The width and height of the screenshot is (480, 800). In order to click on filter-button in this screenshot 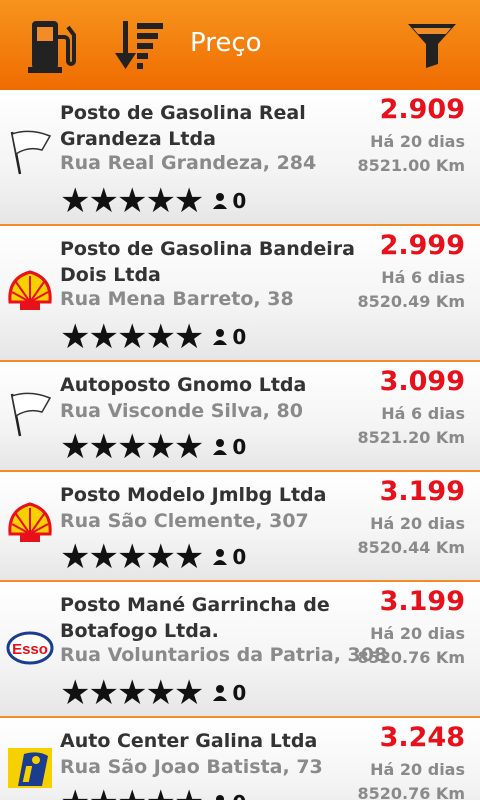, I will do `click(432, 45)`.